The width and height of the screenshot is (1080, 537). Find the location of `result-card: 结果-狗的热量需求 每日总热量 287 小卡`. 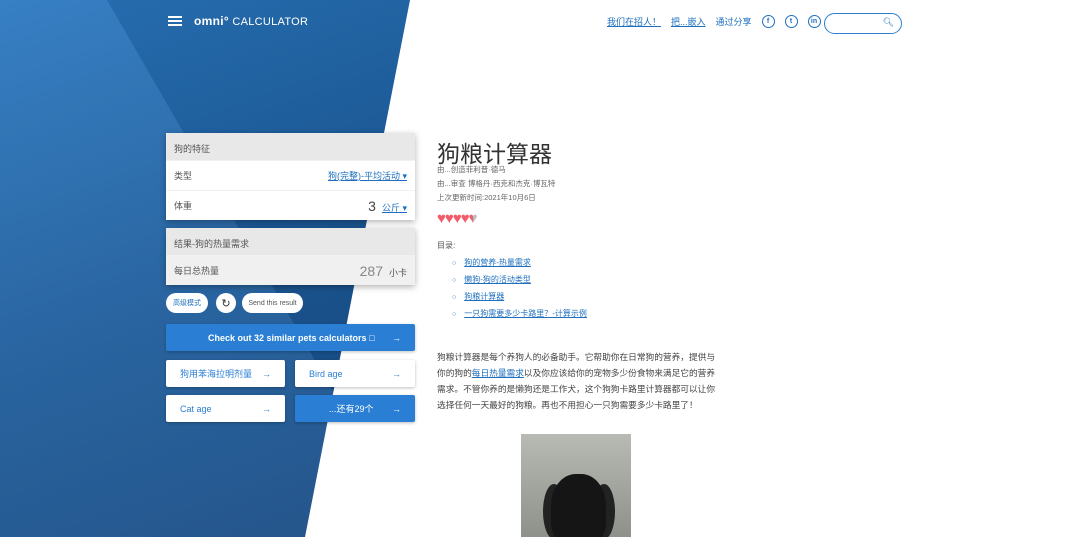

result-card: 结果-狗的热量需求 每日总热量 287 小卡 is located at coordinates (290, 256).